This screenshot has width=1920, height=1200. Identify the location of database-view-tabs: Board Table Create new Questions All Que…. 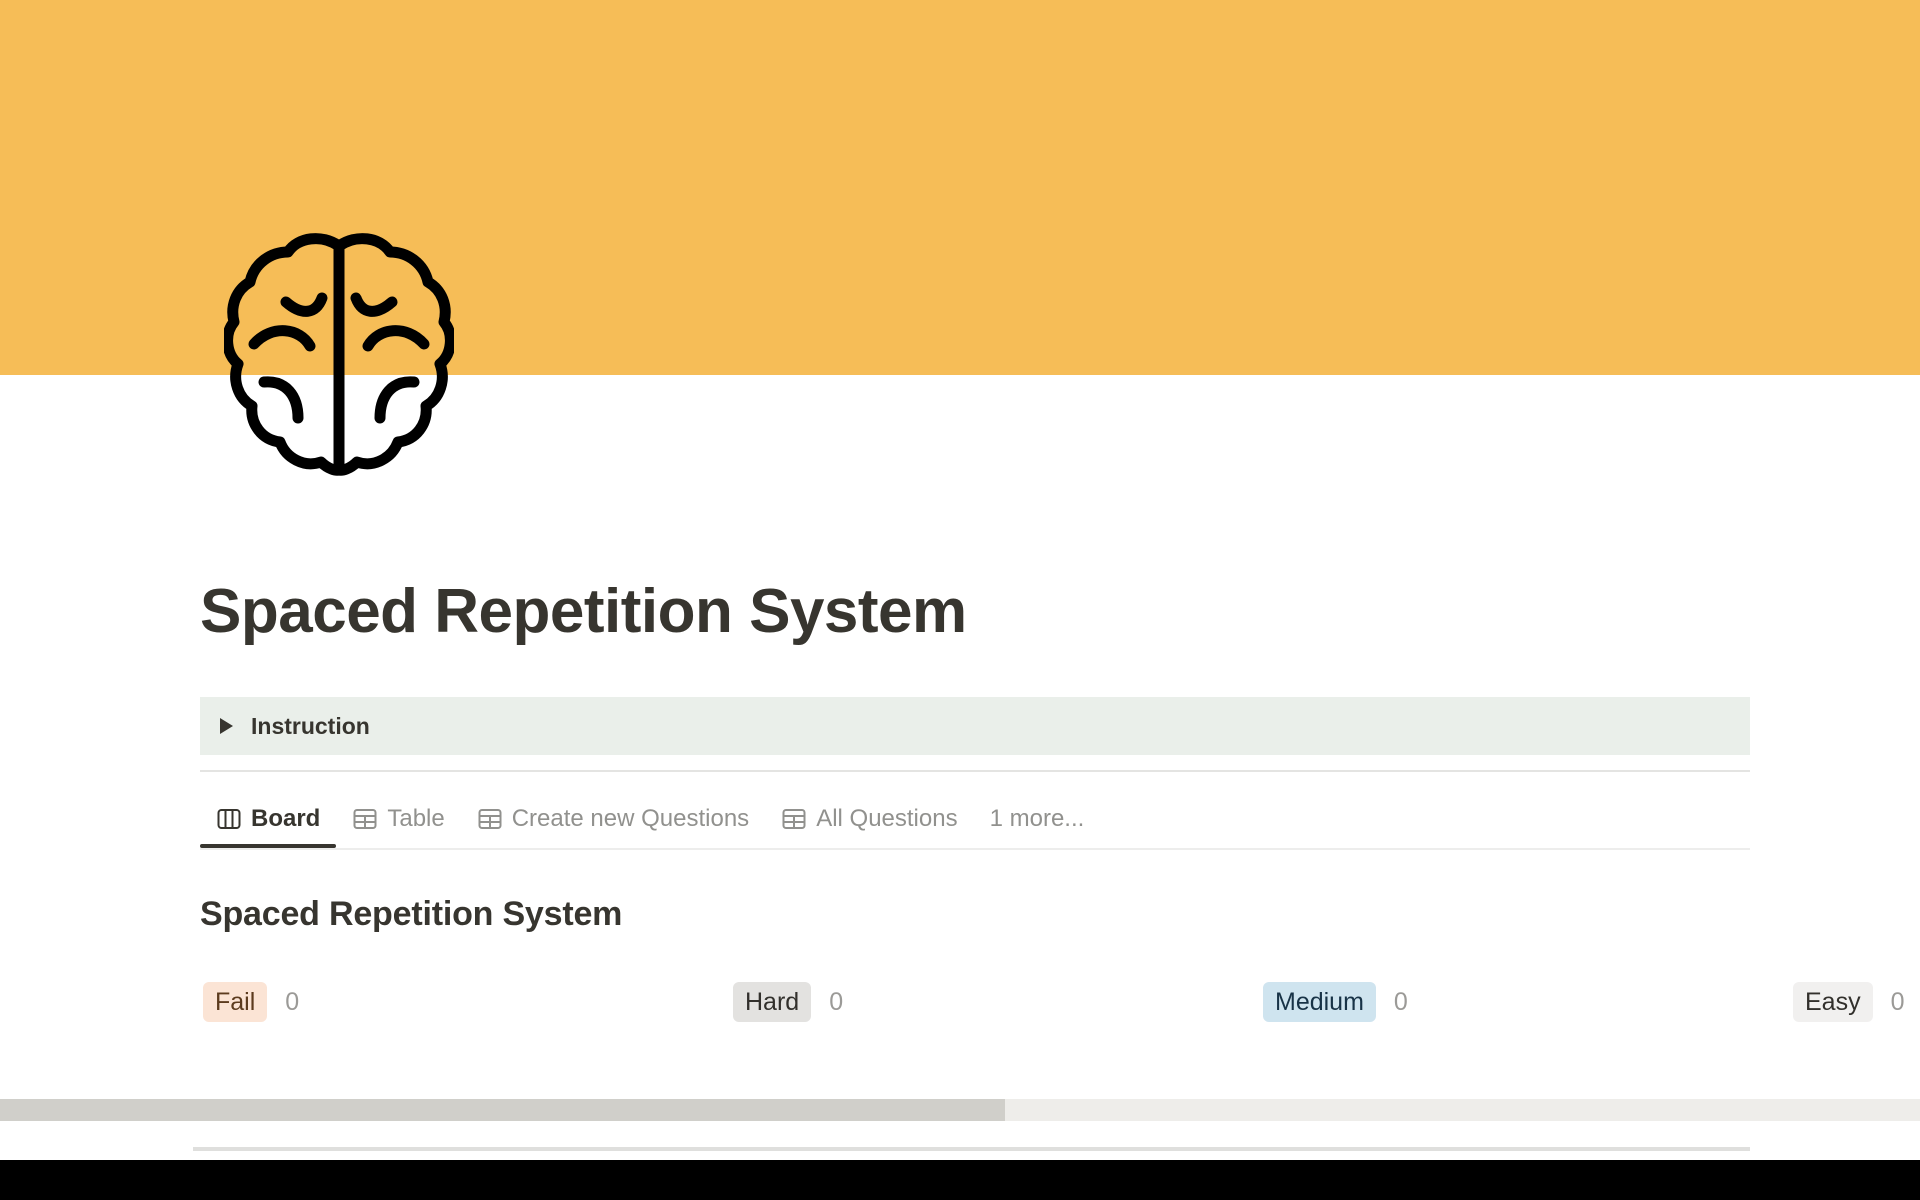
(975, 819).